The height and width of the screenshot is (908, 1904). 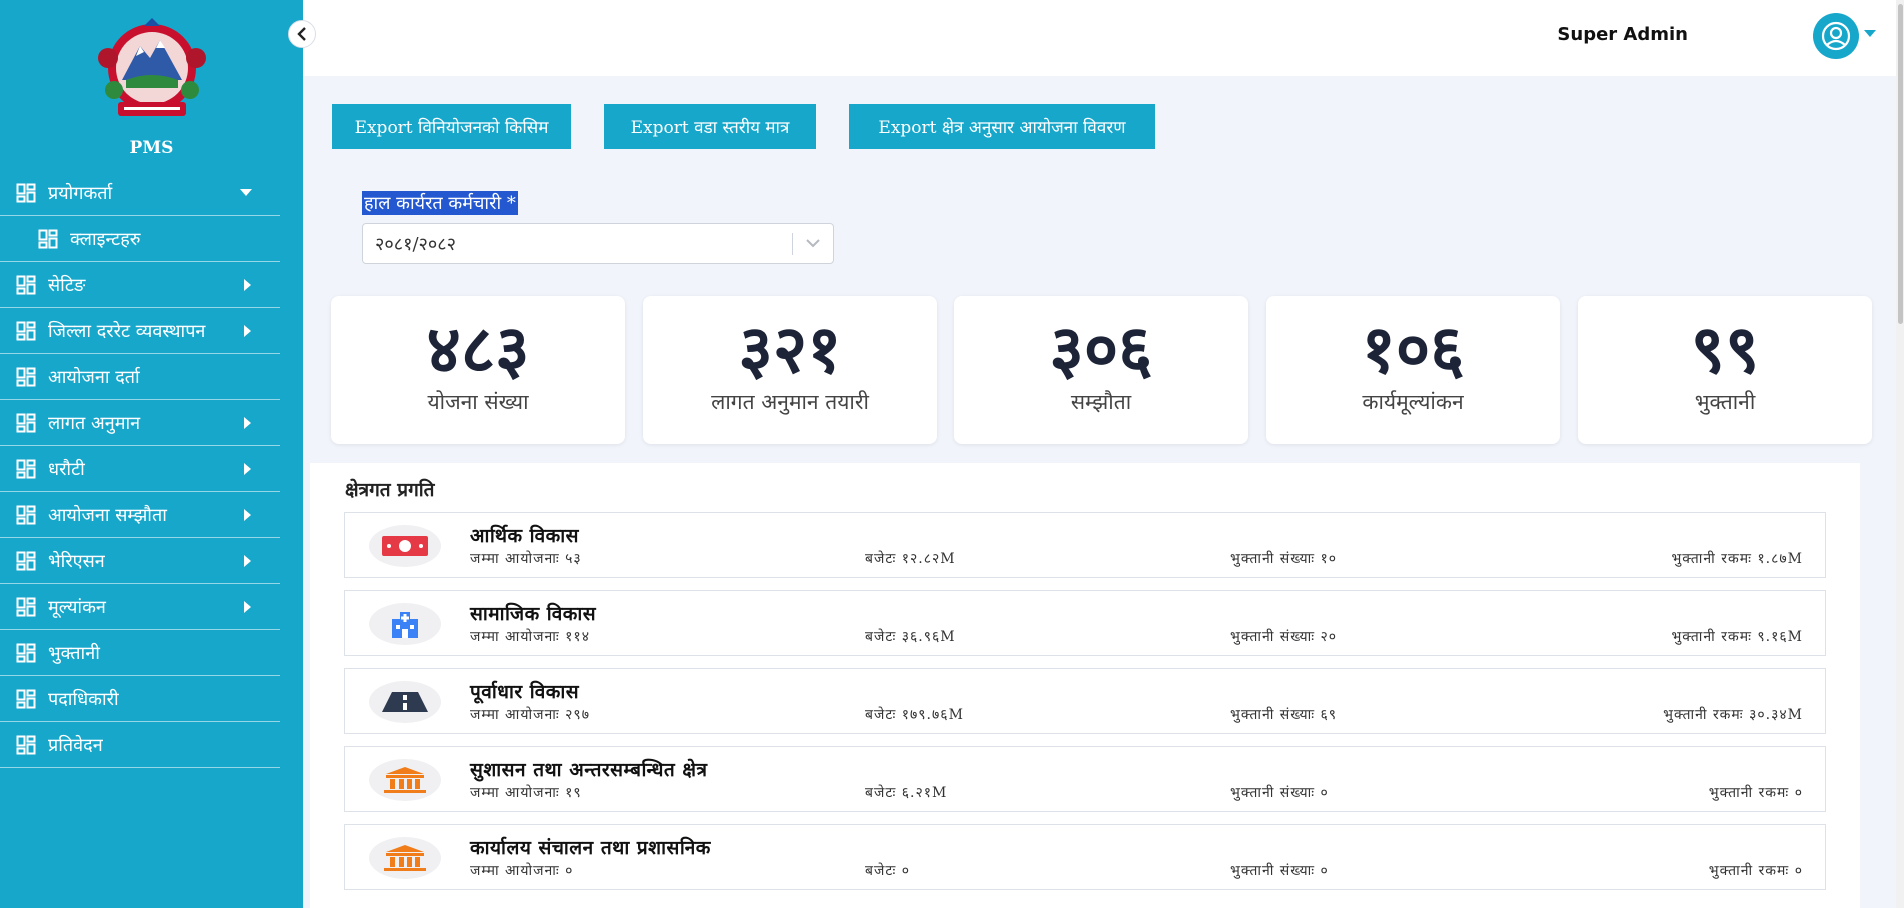 I want to click on sidebar-item-label: प्रतिवेदन, so click(x=75, y=745).